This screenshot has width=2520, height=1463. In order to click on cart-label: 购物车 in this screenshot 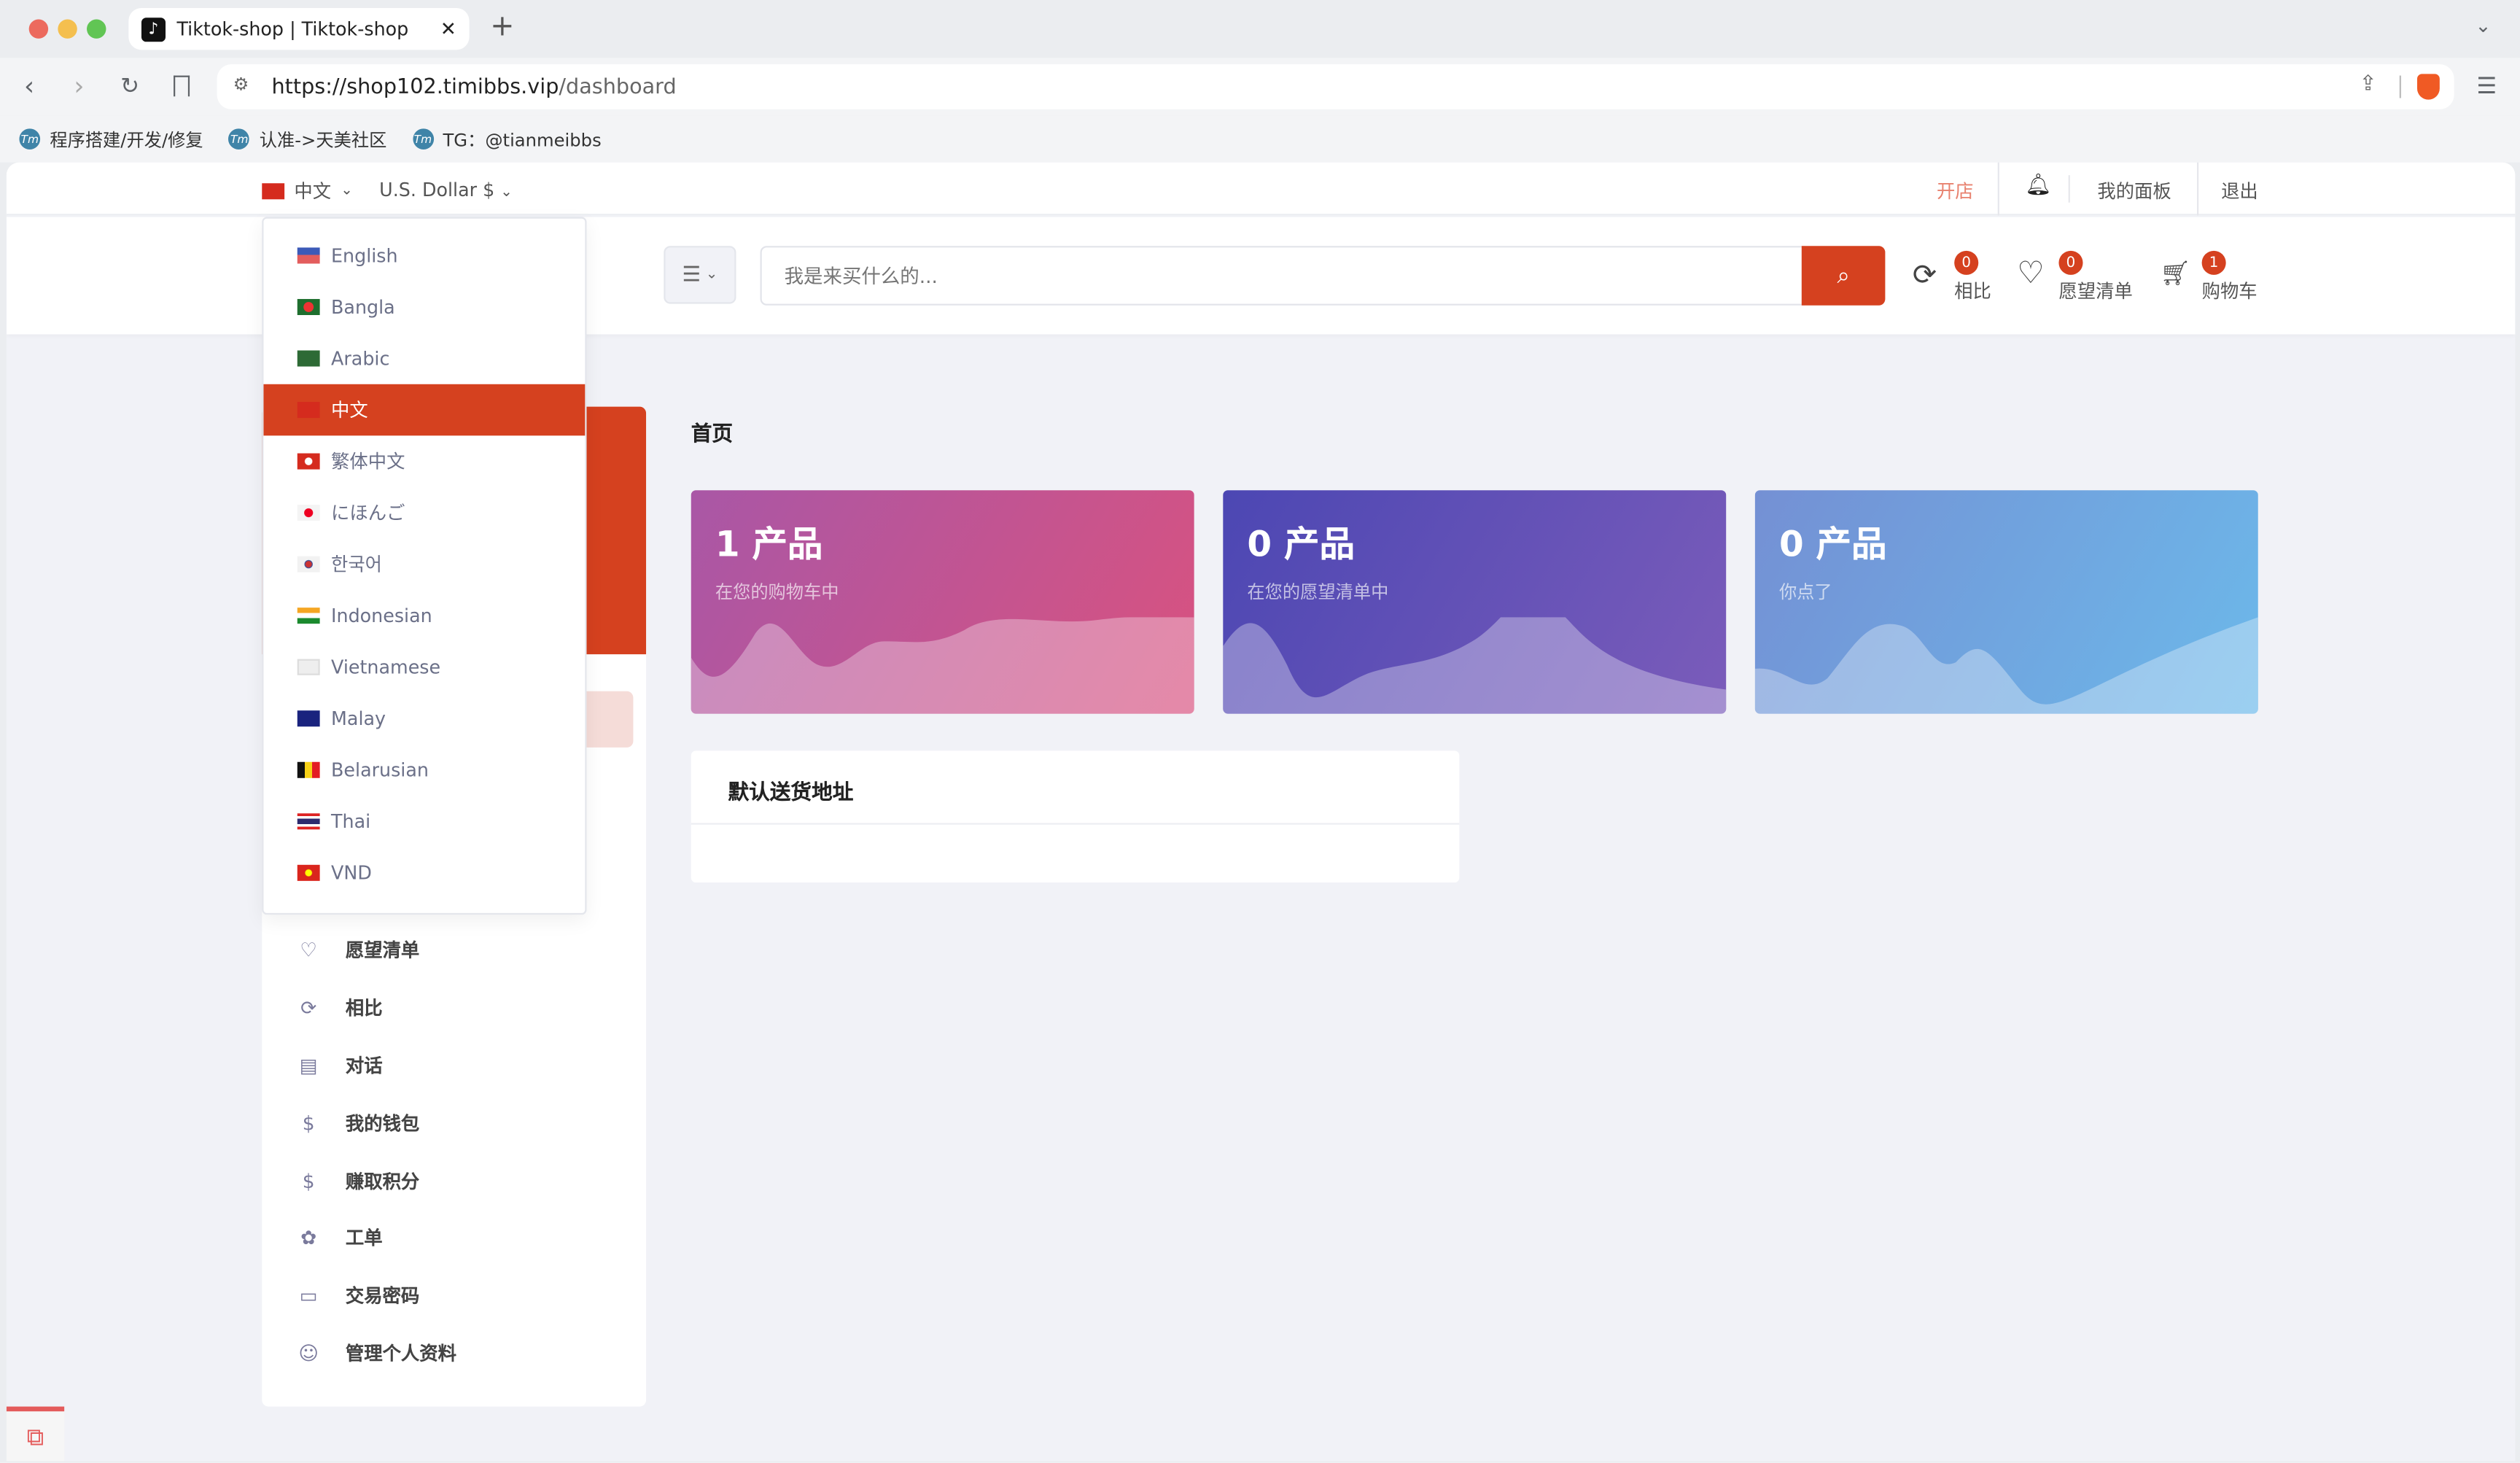, I will do `click(2229, 291)`.